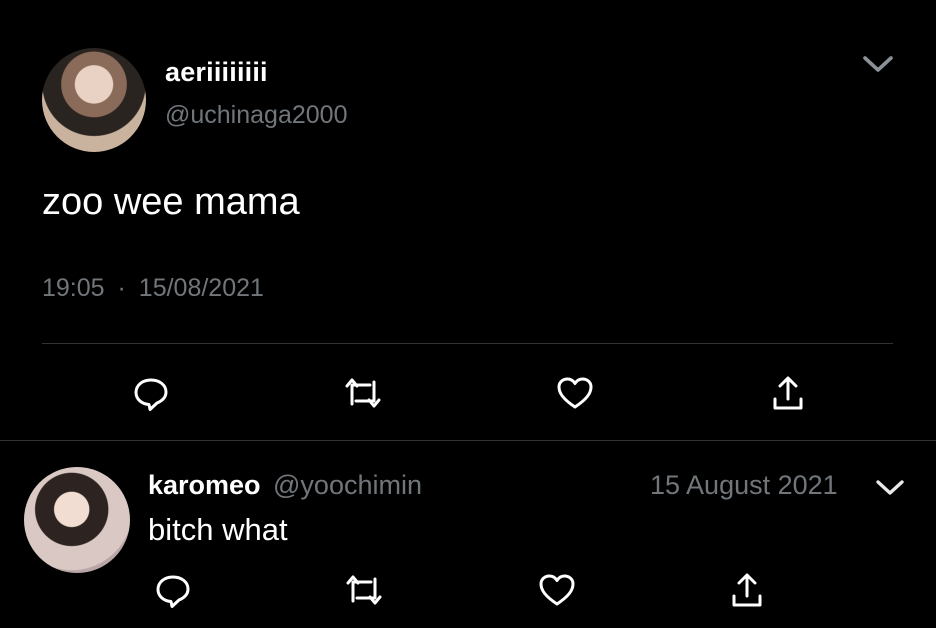 This screenshot has width=936, height=628. What do you see at coordinates (73, 288) in the screenshot?
I see `tweet-time: 19:05` at bounding box center [73, 288].